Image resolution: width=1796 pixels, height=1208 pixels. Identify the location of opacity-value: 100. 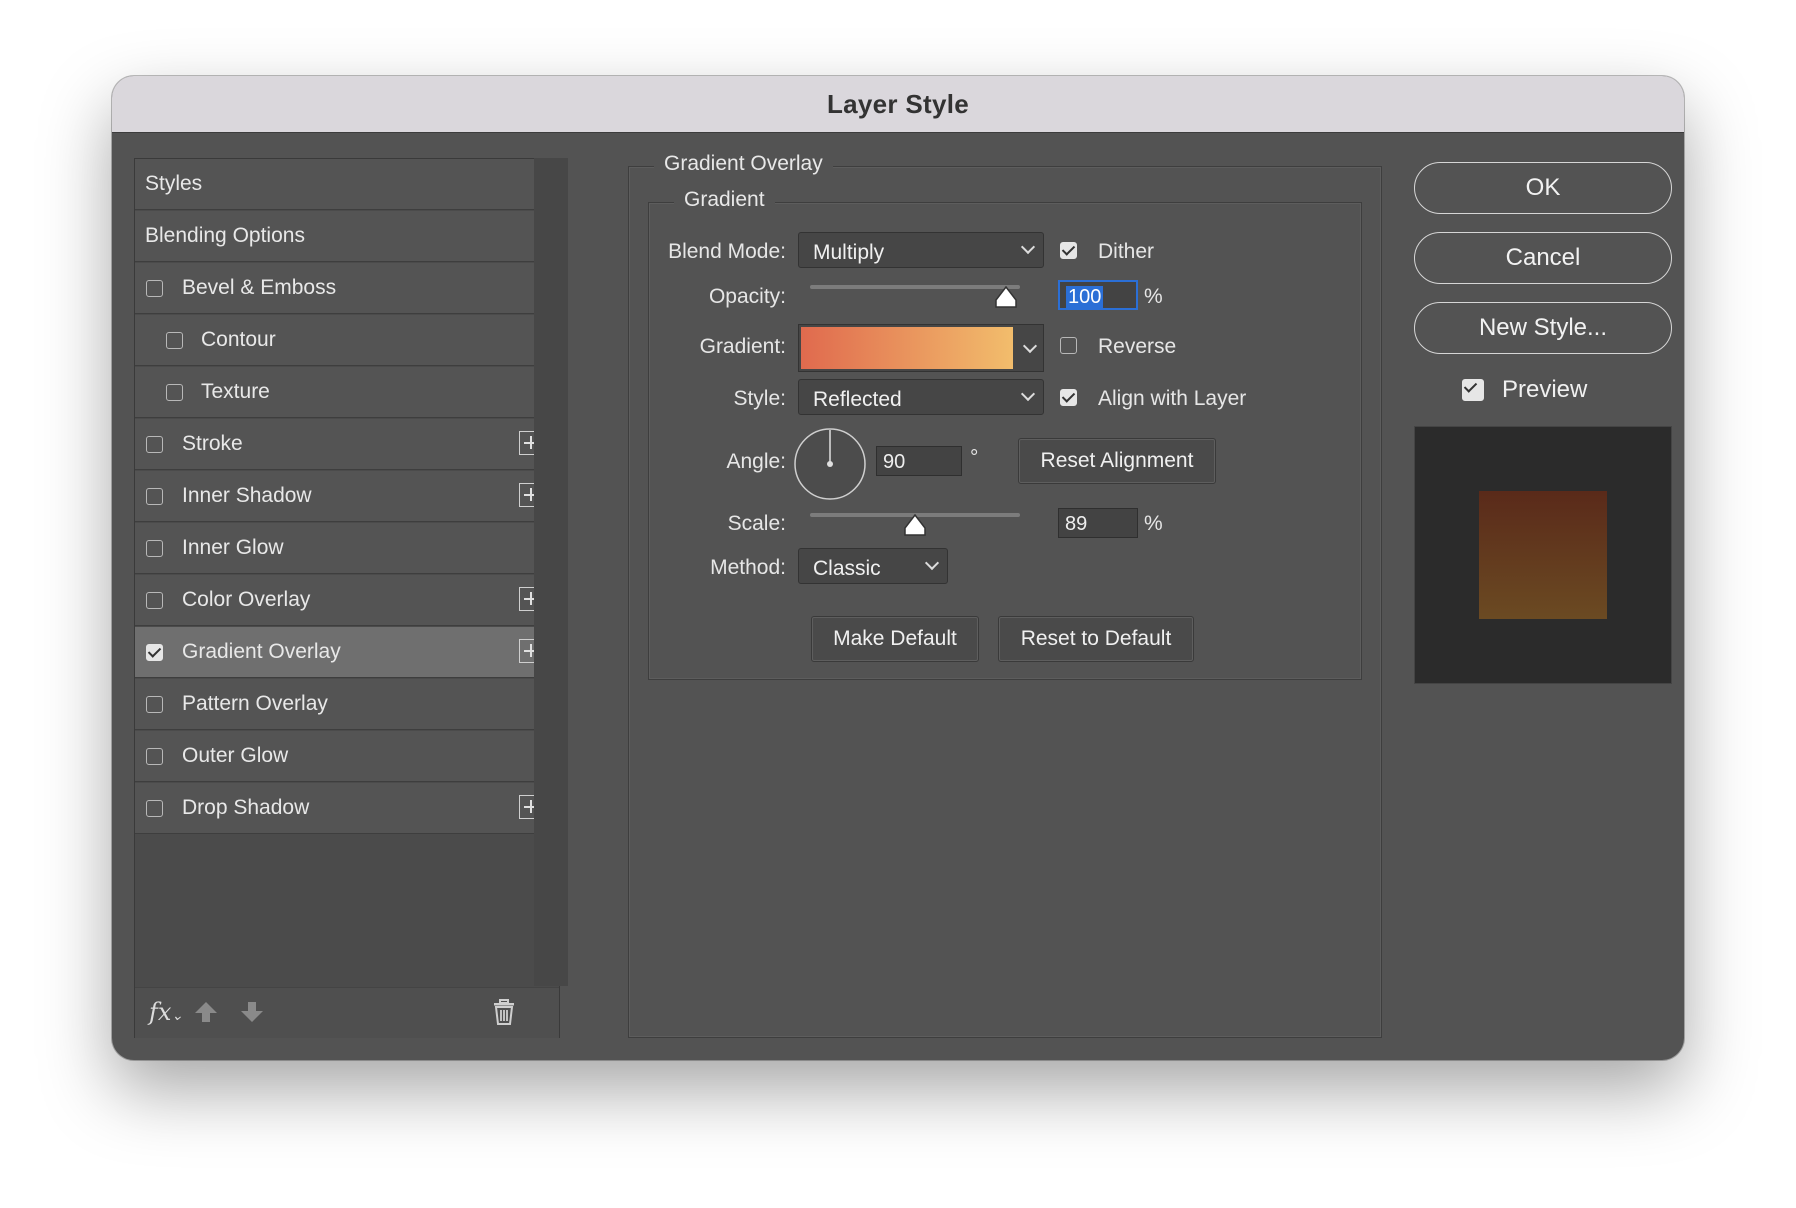
(1085, 297).